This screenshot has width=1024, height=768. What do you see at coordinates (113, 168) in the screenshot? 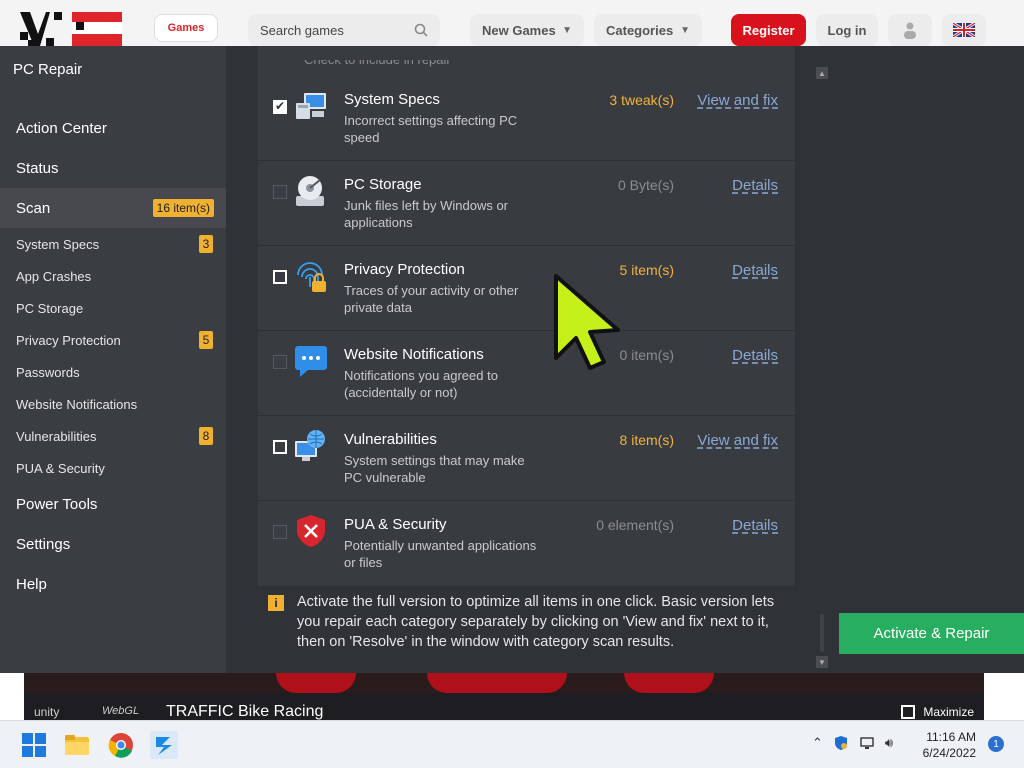
I see `nav-status: Status` at bounding box center [113, 168].